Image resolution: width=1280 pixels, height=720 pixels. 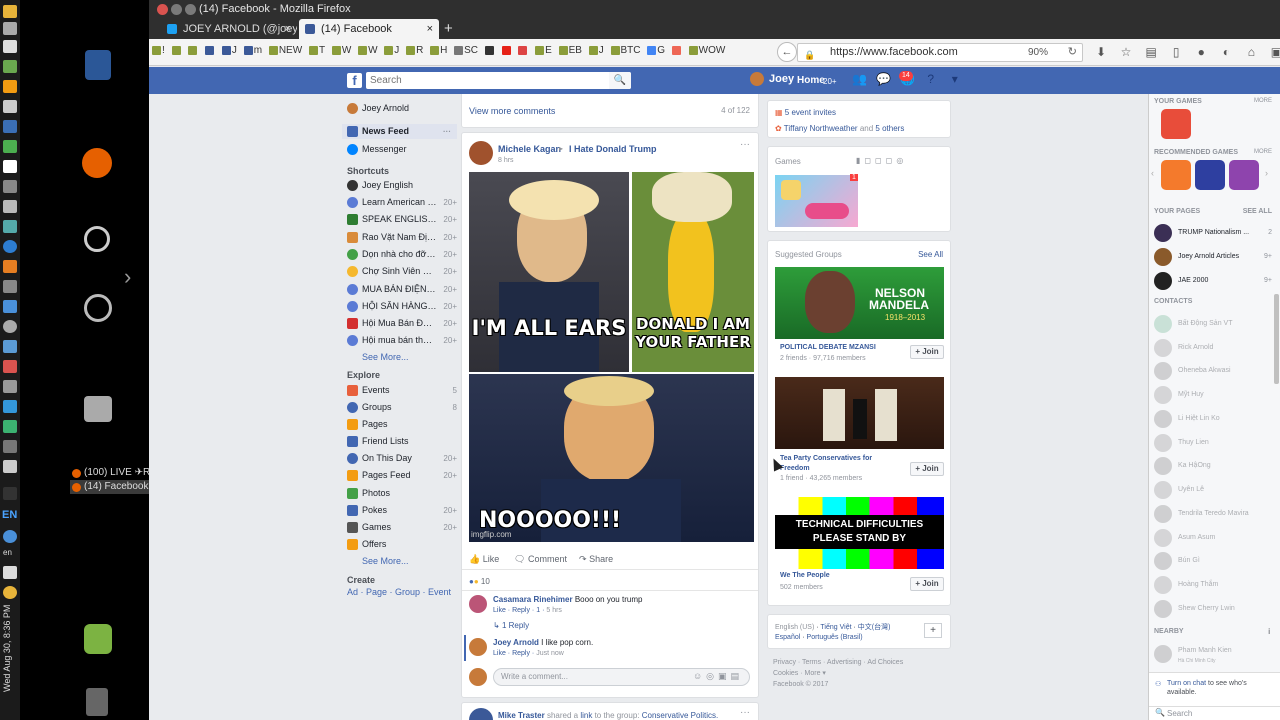 What do you see at coordinates (1186, 683) in the screenshot?
I see `turn-on-chat-link: Turn on chat` at bounding box center [1186, 683].